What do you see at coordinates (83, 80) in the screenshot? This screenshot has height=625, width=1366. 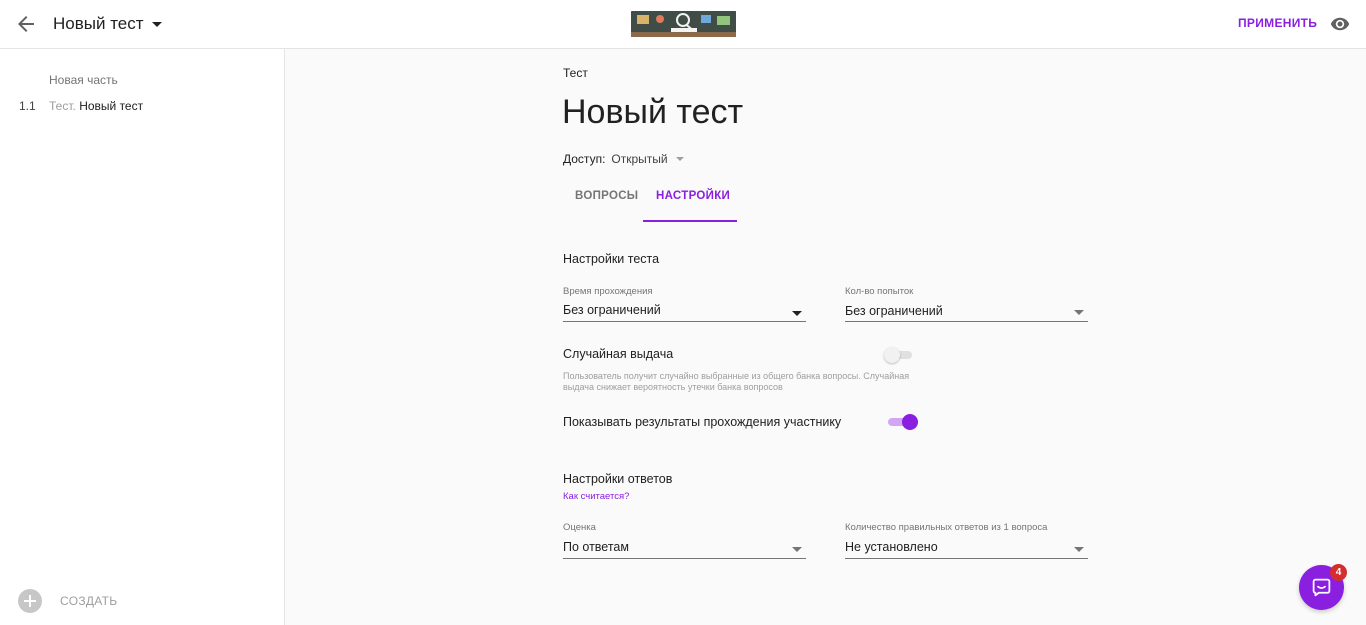 I see `sidebar-section-label: Новая часть` at bounding box center [83, 80].